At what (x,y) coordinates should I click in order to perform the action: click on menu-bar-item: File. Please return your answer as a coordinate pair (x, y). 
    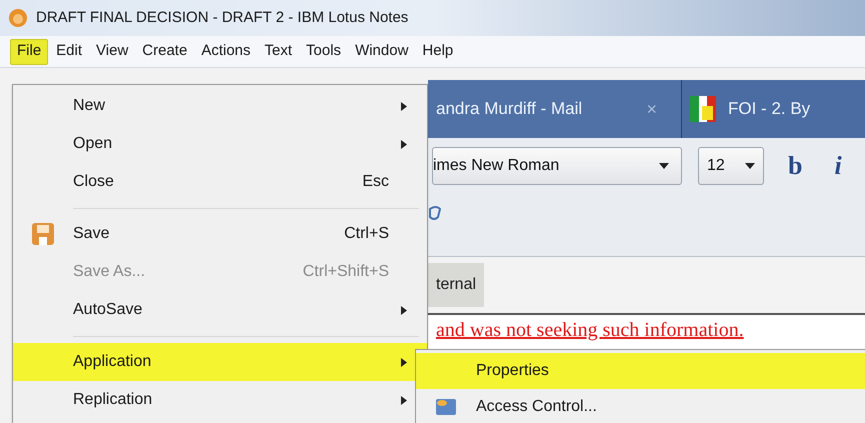
    Looking at the image, I should click on (29, 51).